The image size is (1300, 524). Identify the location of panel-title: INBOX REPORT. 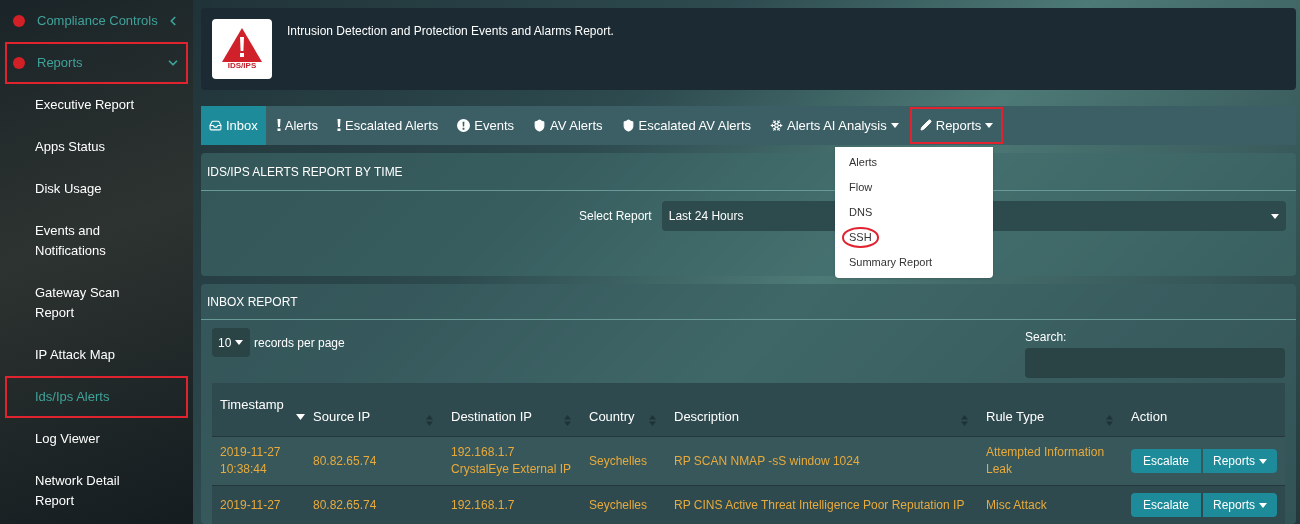
(252, 301).